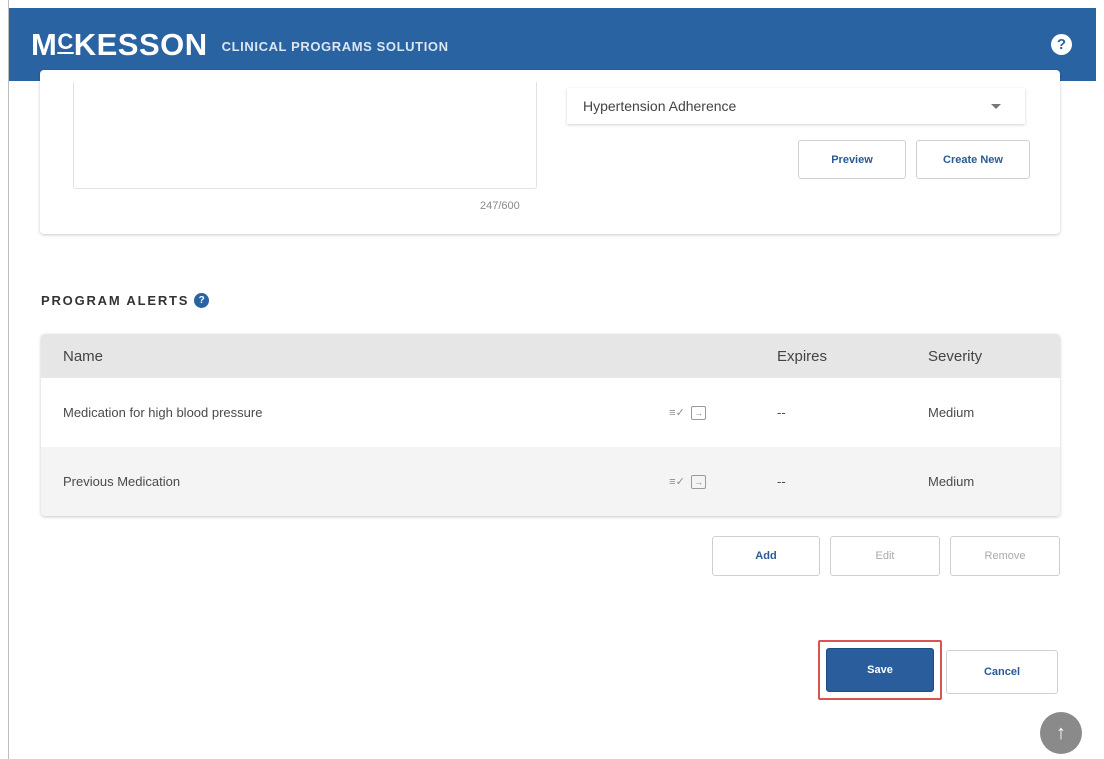  I want to click on template-dropdown-value: Hypertension Adherence, so click(660, 106).